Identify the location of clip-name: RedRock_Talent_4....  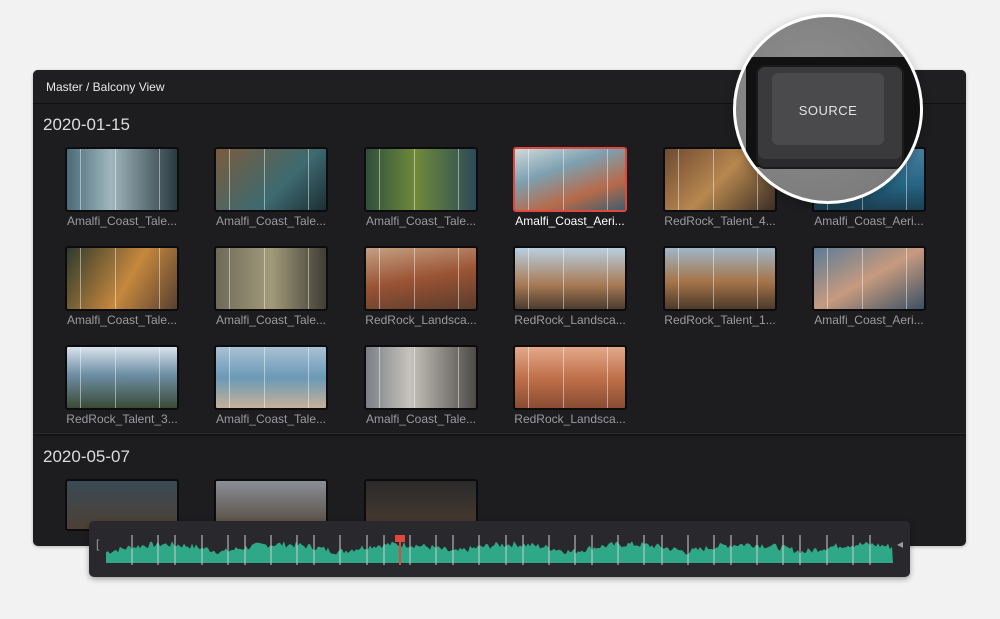
(720, 221).